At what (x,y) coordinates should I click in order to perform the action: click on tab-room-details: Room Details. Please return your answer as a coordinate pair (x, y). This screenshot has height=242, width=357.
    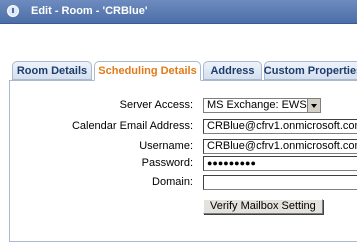
    Looking at the image, I should click on (52, 70).